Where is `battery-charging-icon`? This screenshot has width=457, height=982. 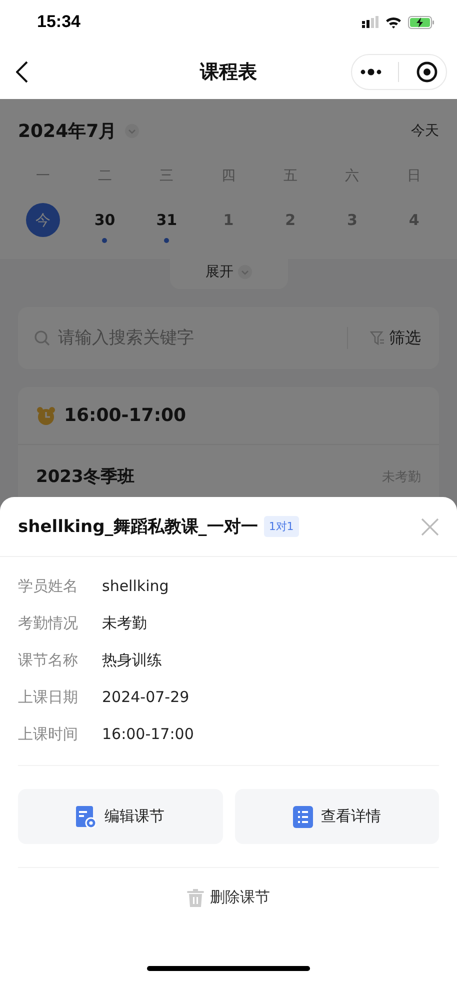 battery-charging-icon is located at coordinates (421, 22).